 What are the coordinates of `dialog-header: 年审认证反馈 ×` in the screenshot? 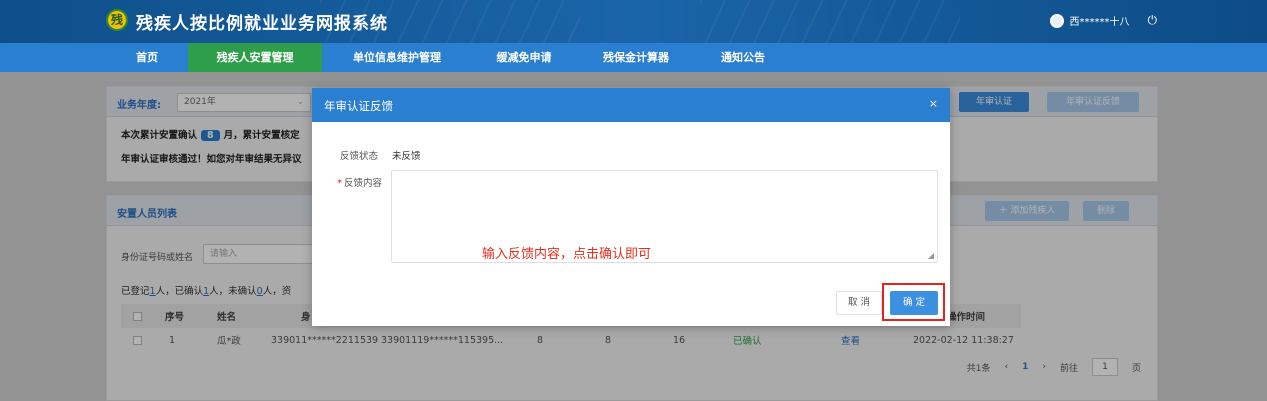 It's located at (631, 105).